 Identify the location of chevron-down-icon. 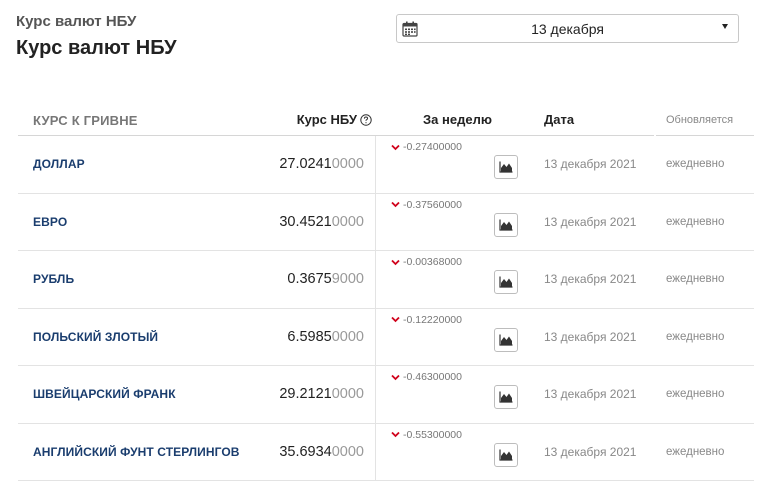
(725, 26).